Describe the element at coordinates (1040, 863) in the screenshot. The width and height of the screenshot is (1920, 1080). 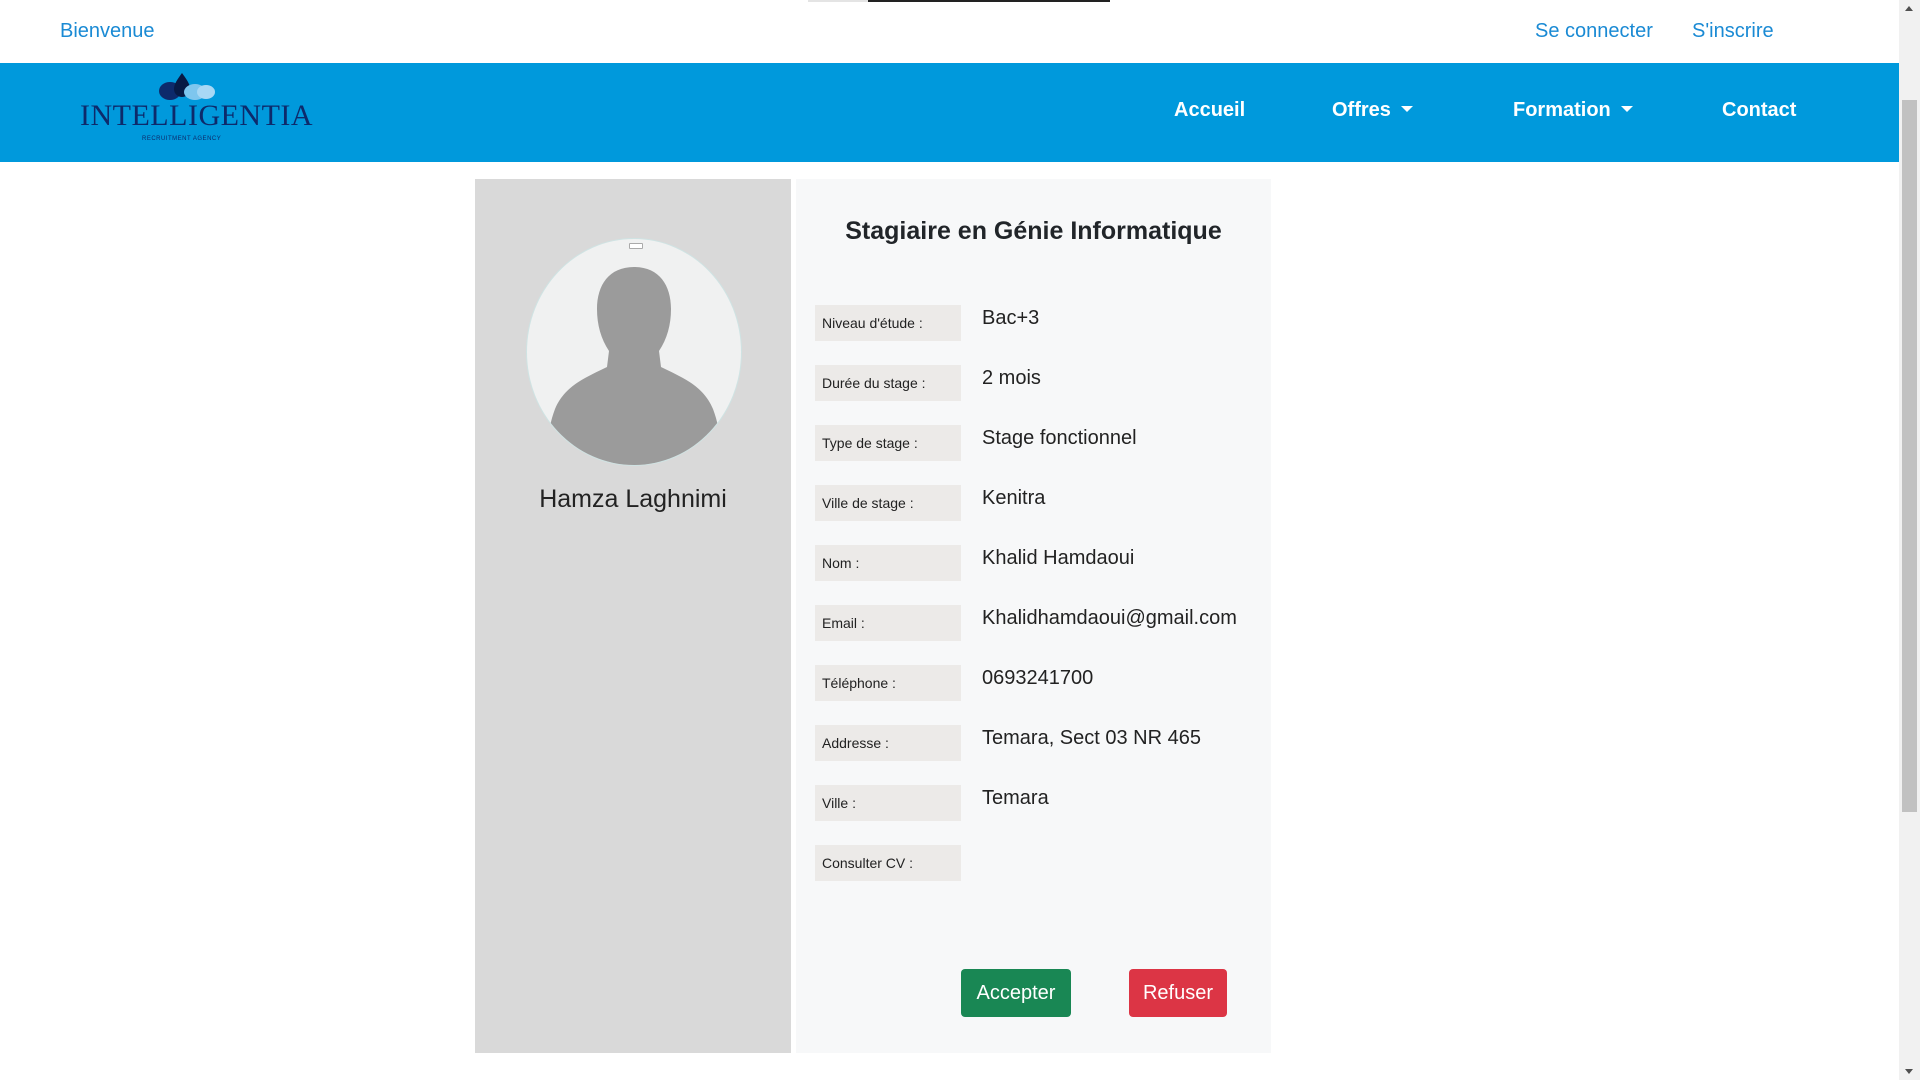
I see `field-consulter-cv: Consulter CV :` at that location.